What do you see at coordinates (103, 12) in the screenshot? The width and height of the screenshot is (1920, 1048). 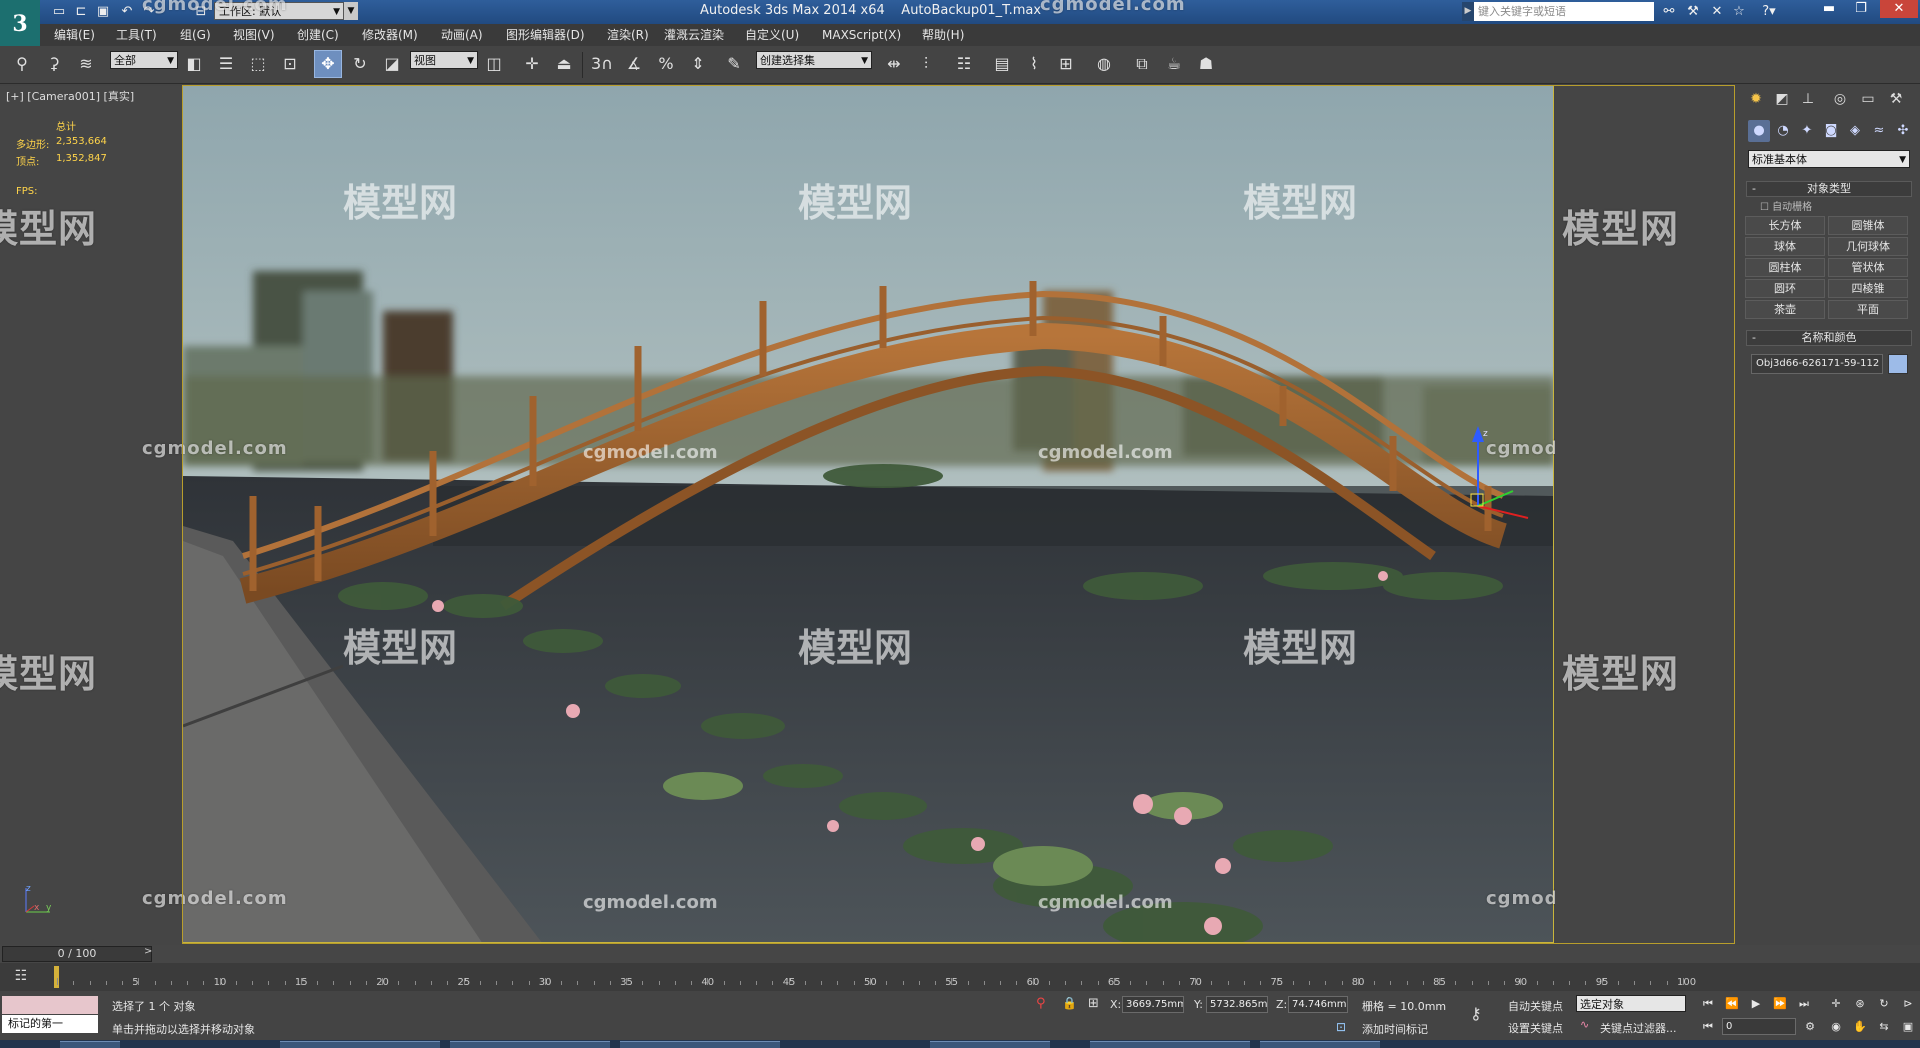 I see `save-file-icon: ▣` at bounding box center [103, 12].